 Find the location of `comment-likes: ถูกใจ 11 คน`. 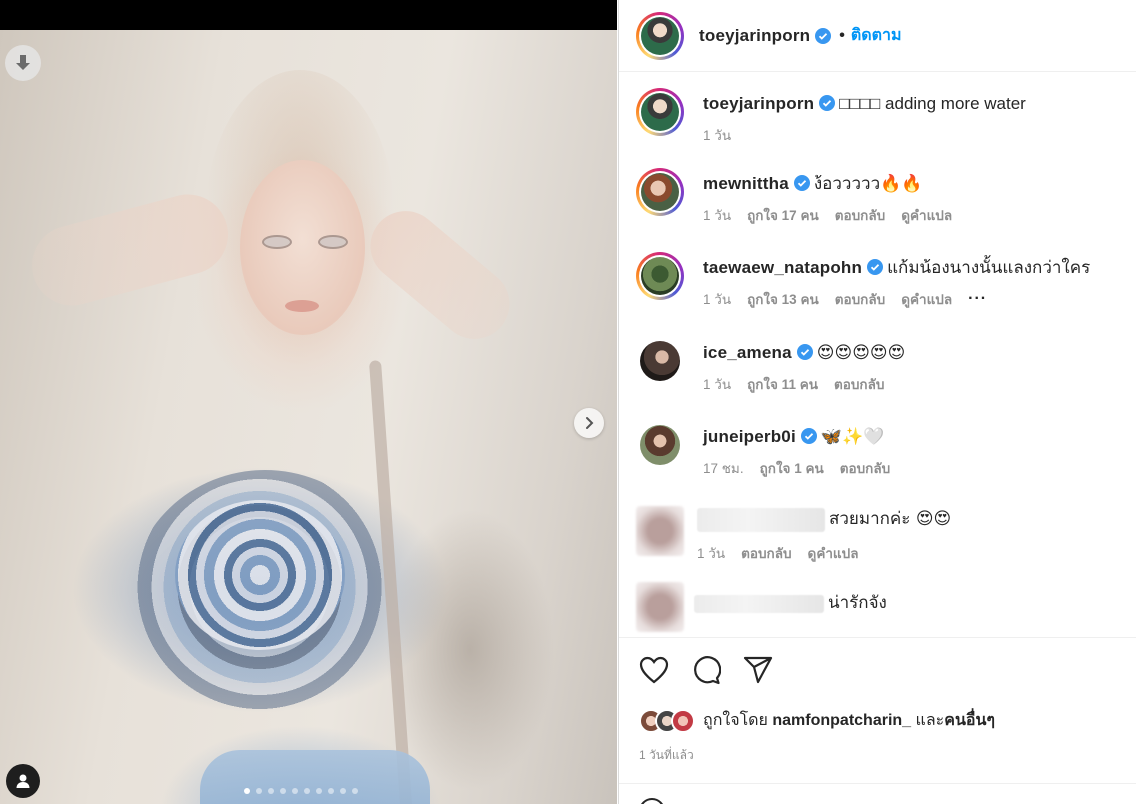

comment-likes: ถูกใจ 11 คน is located at coordinates (782, 384).